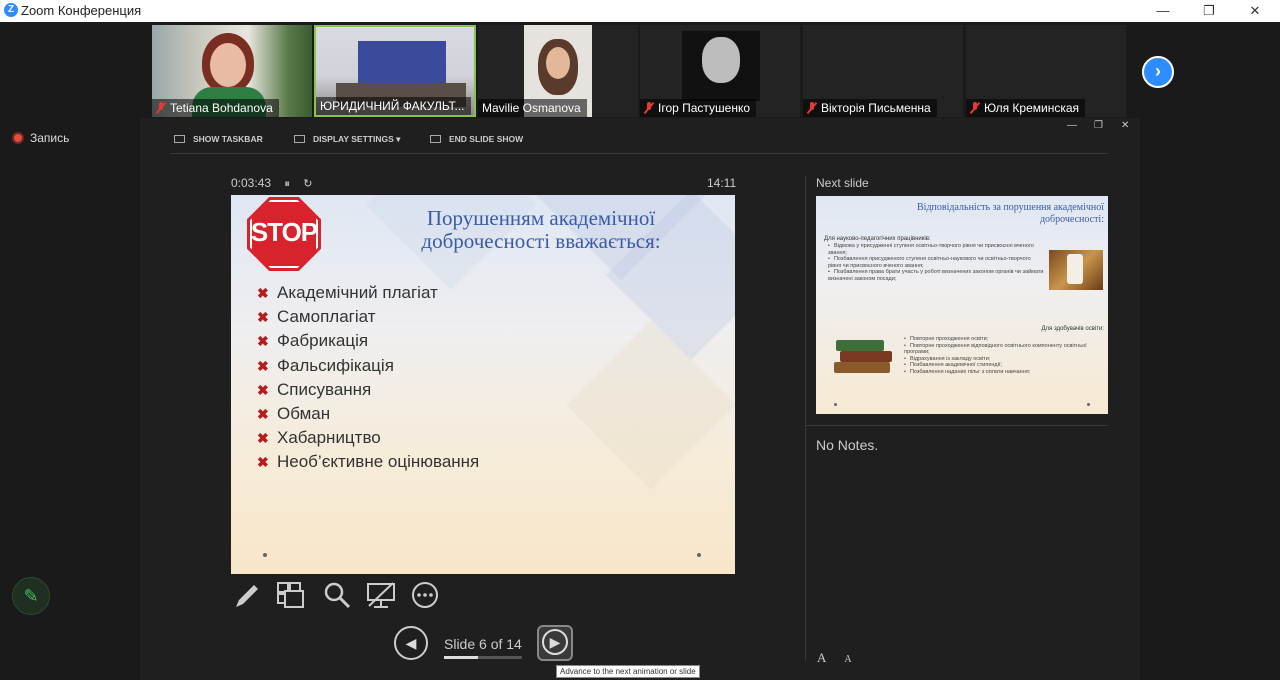 The width and height of the screenshot is (1280, 680). I want to click on next-slide-picture-books, so click(865, 357).